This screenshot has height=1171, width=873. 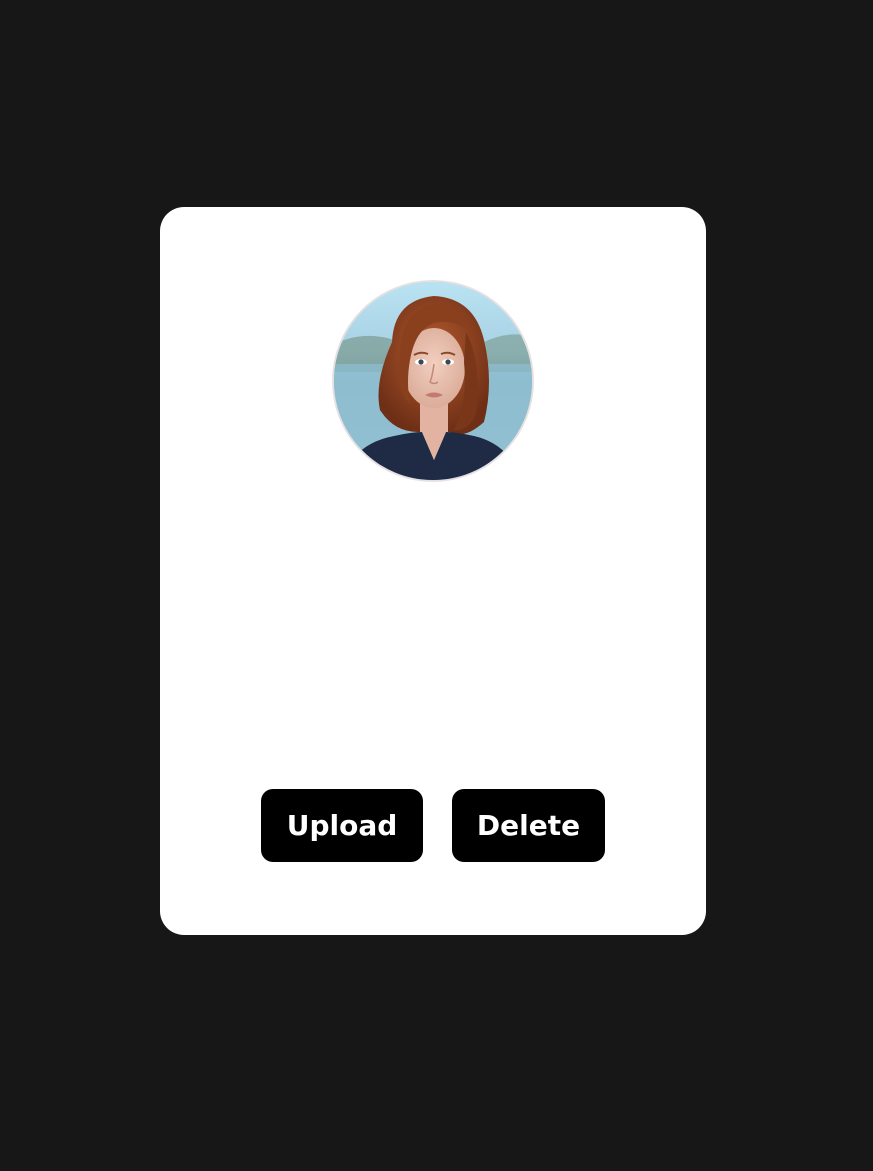 I want to click on upload-button: Upload, so click(x=342, y=825).